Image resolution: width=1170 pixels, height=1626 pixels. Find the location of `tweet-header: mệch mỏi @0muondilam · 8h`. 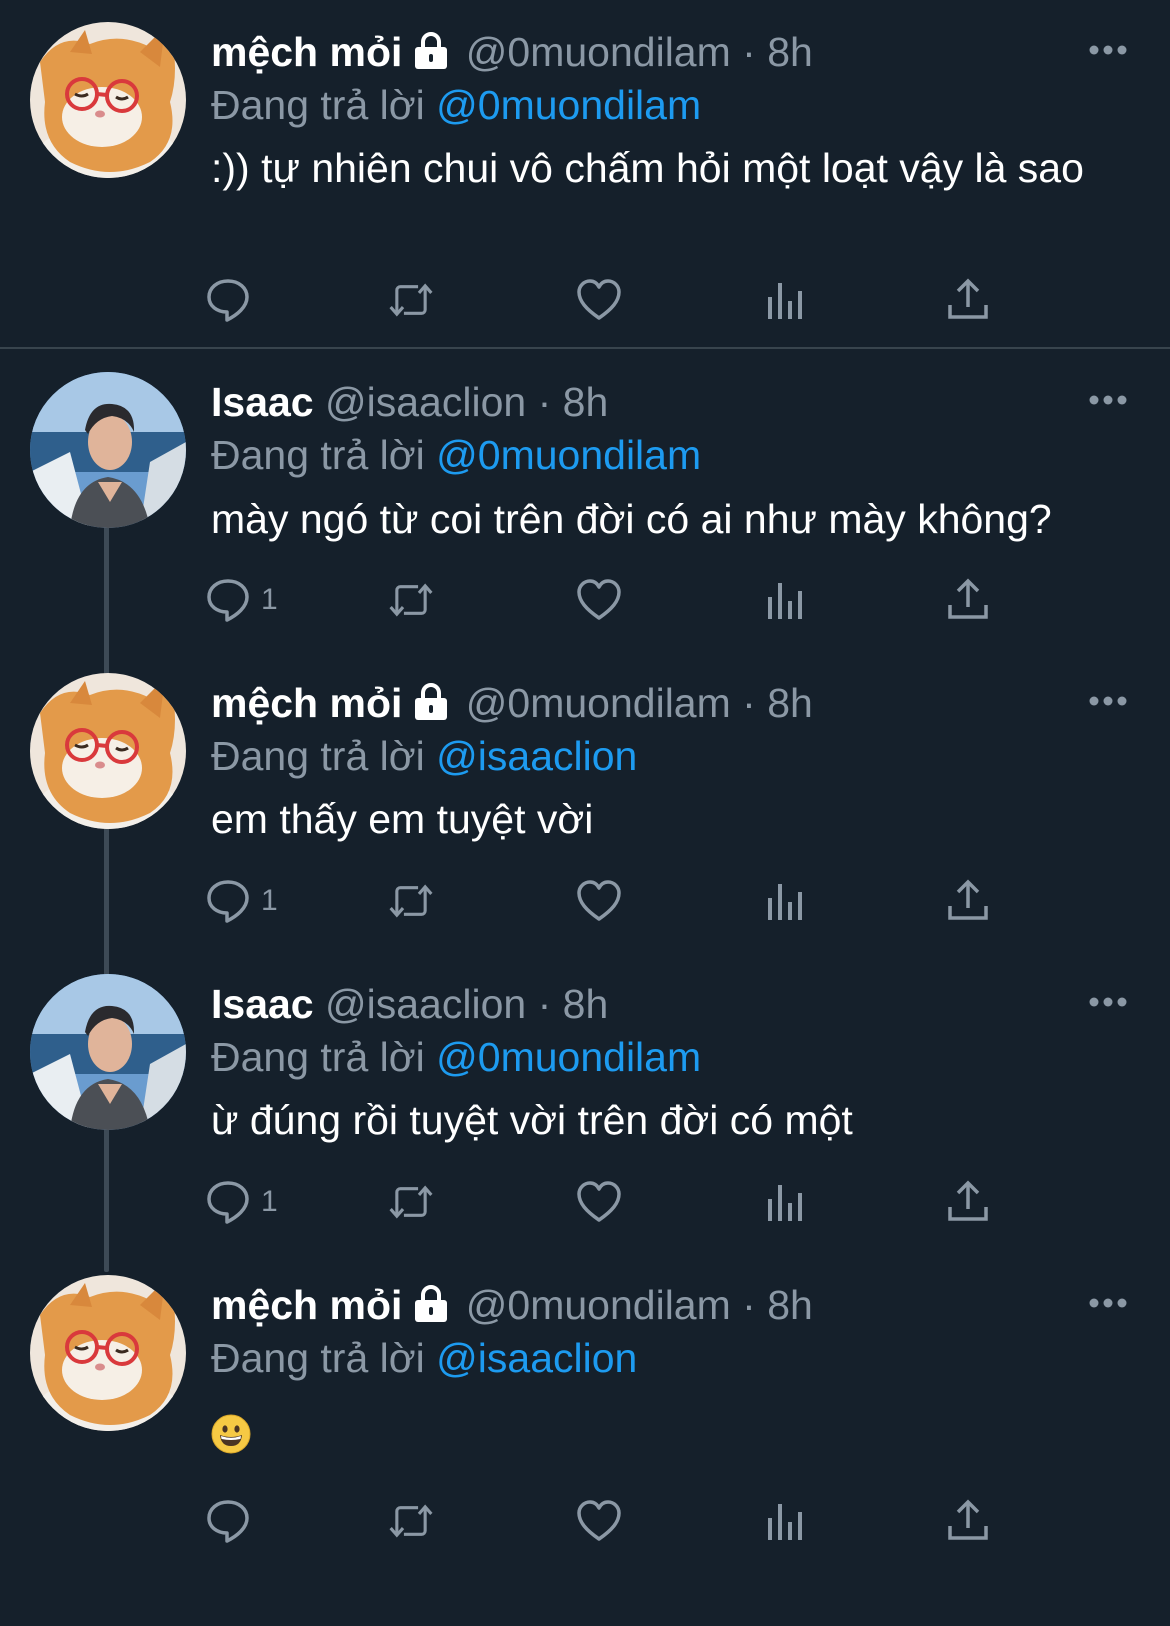

tweet-header: mệch mỏi @0muondilam · 8h is located at coordinates (512, 1305).